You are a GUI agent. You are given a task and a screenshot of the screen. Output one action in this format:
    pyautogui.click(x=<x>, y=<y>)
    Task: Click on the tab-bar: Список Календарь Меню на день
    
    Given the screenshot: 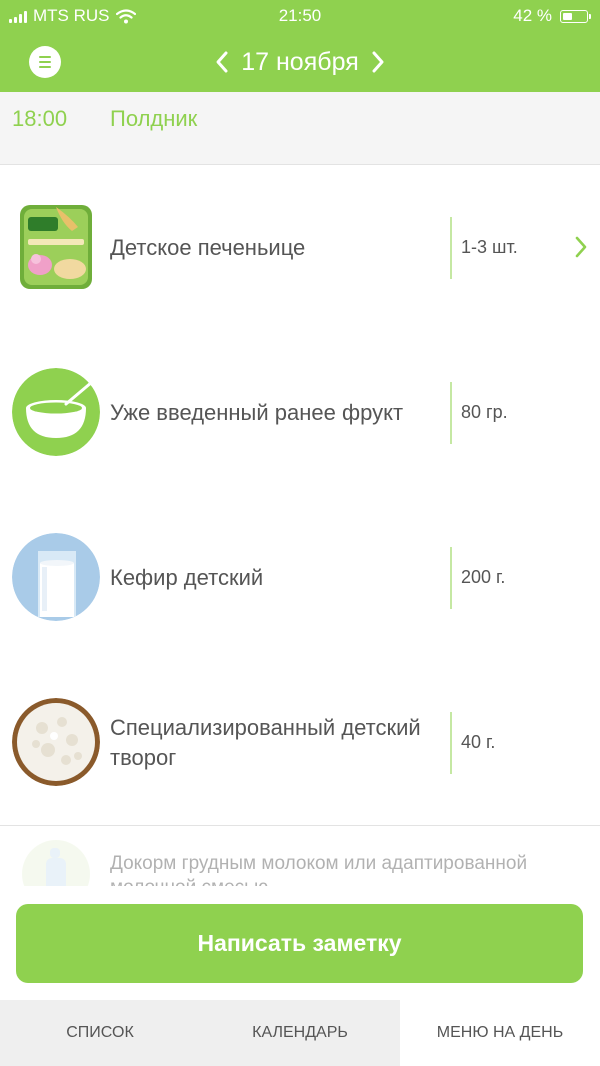 What is the action you would take?
    pyautogui.click(x=300, y=1033)
    